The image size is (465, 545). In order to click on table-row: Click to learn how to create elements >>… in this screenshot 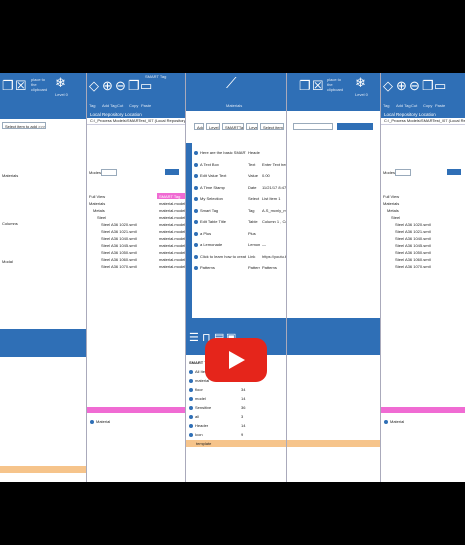, I will do `click(240, 256)`.